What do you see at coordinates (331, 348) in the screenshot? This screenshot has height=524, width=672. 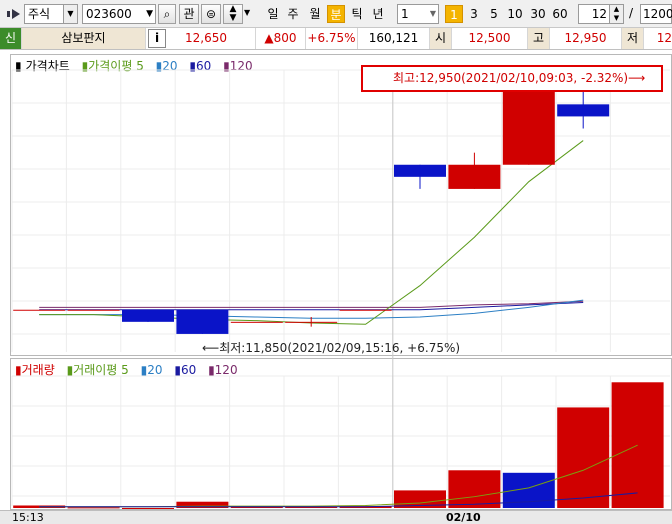 I see `min-price-annotation: ⟵최저:11,850(2021/02/09,15:16, +6.75%)` at bounding box center [331, 348].